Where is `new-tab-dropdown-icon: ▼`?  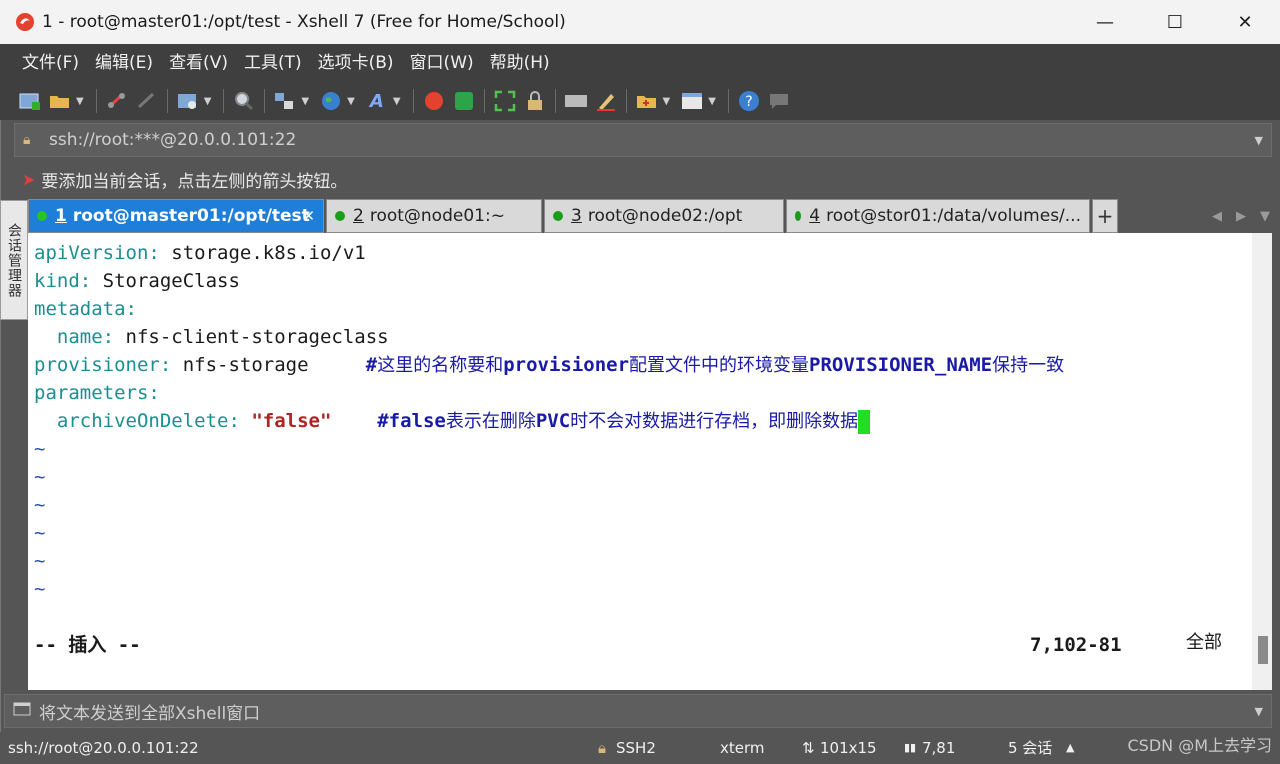 new-tab-dropdown-icon: ▼ is located at coordinates (667, 101).